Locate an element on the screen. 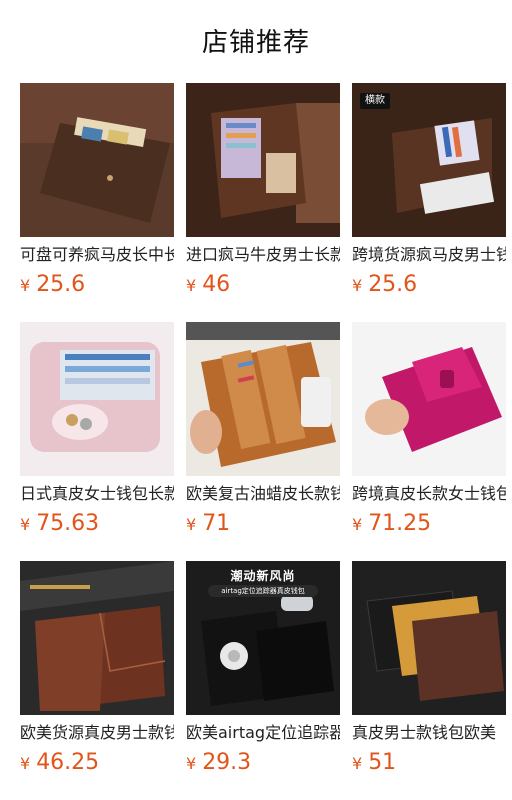 Image resolution: width=512 pixels, height=800 pixels. product-image: 潮动新风尚 airtag定位追踪器真皮钱包 is located at coordinates (263, 638).